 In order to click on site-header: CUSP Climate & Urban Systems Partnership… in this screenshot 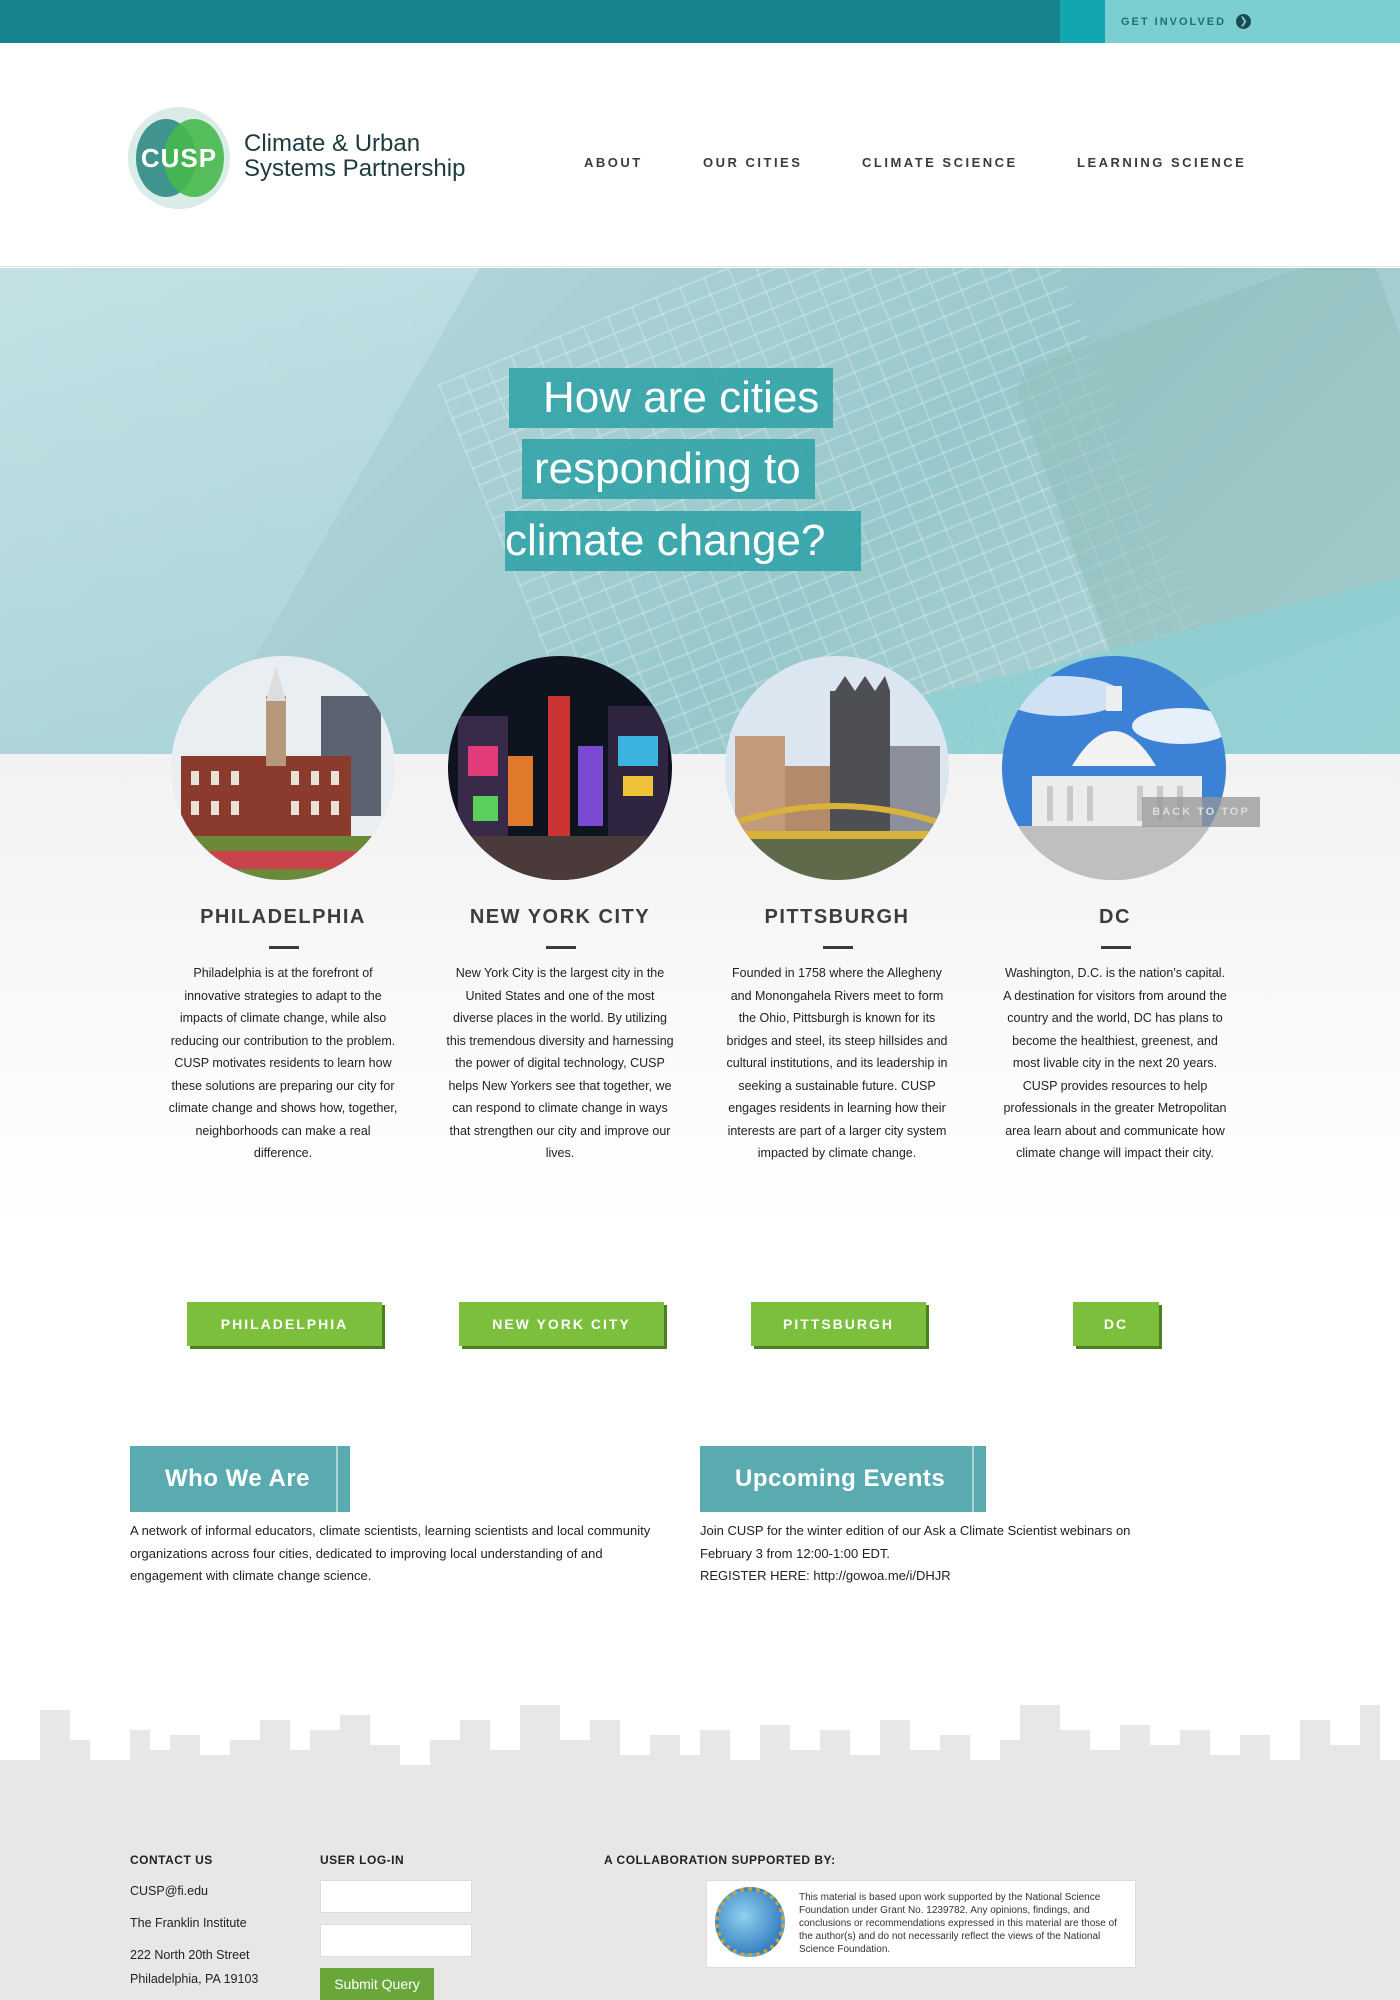, I will do `click(700, 155)`.